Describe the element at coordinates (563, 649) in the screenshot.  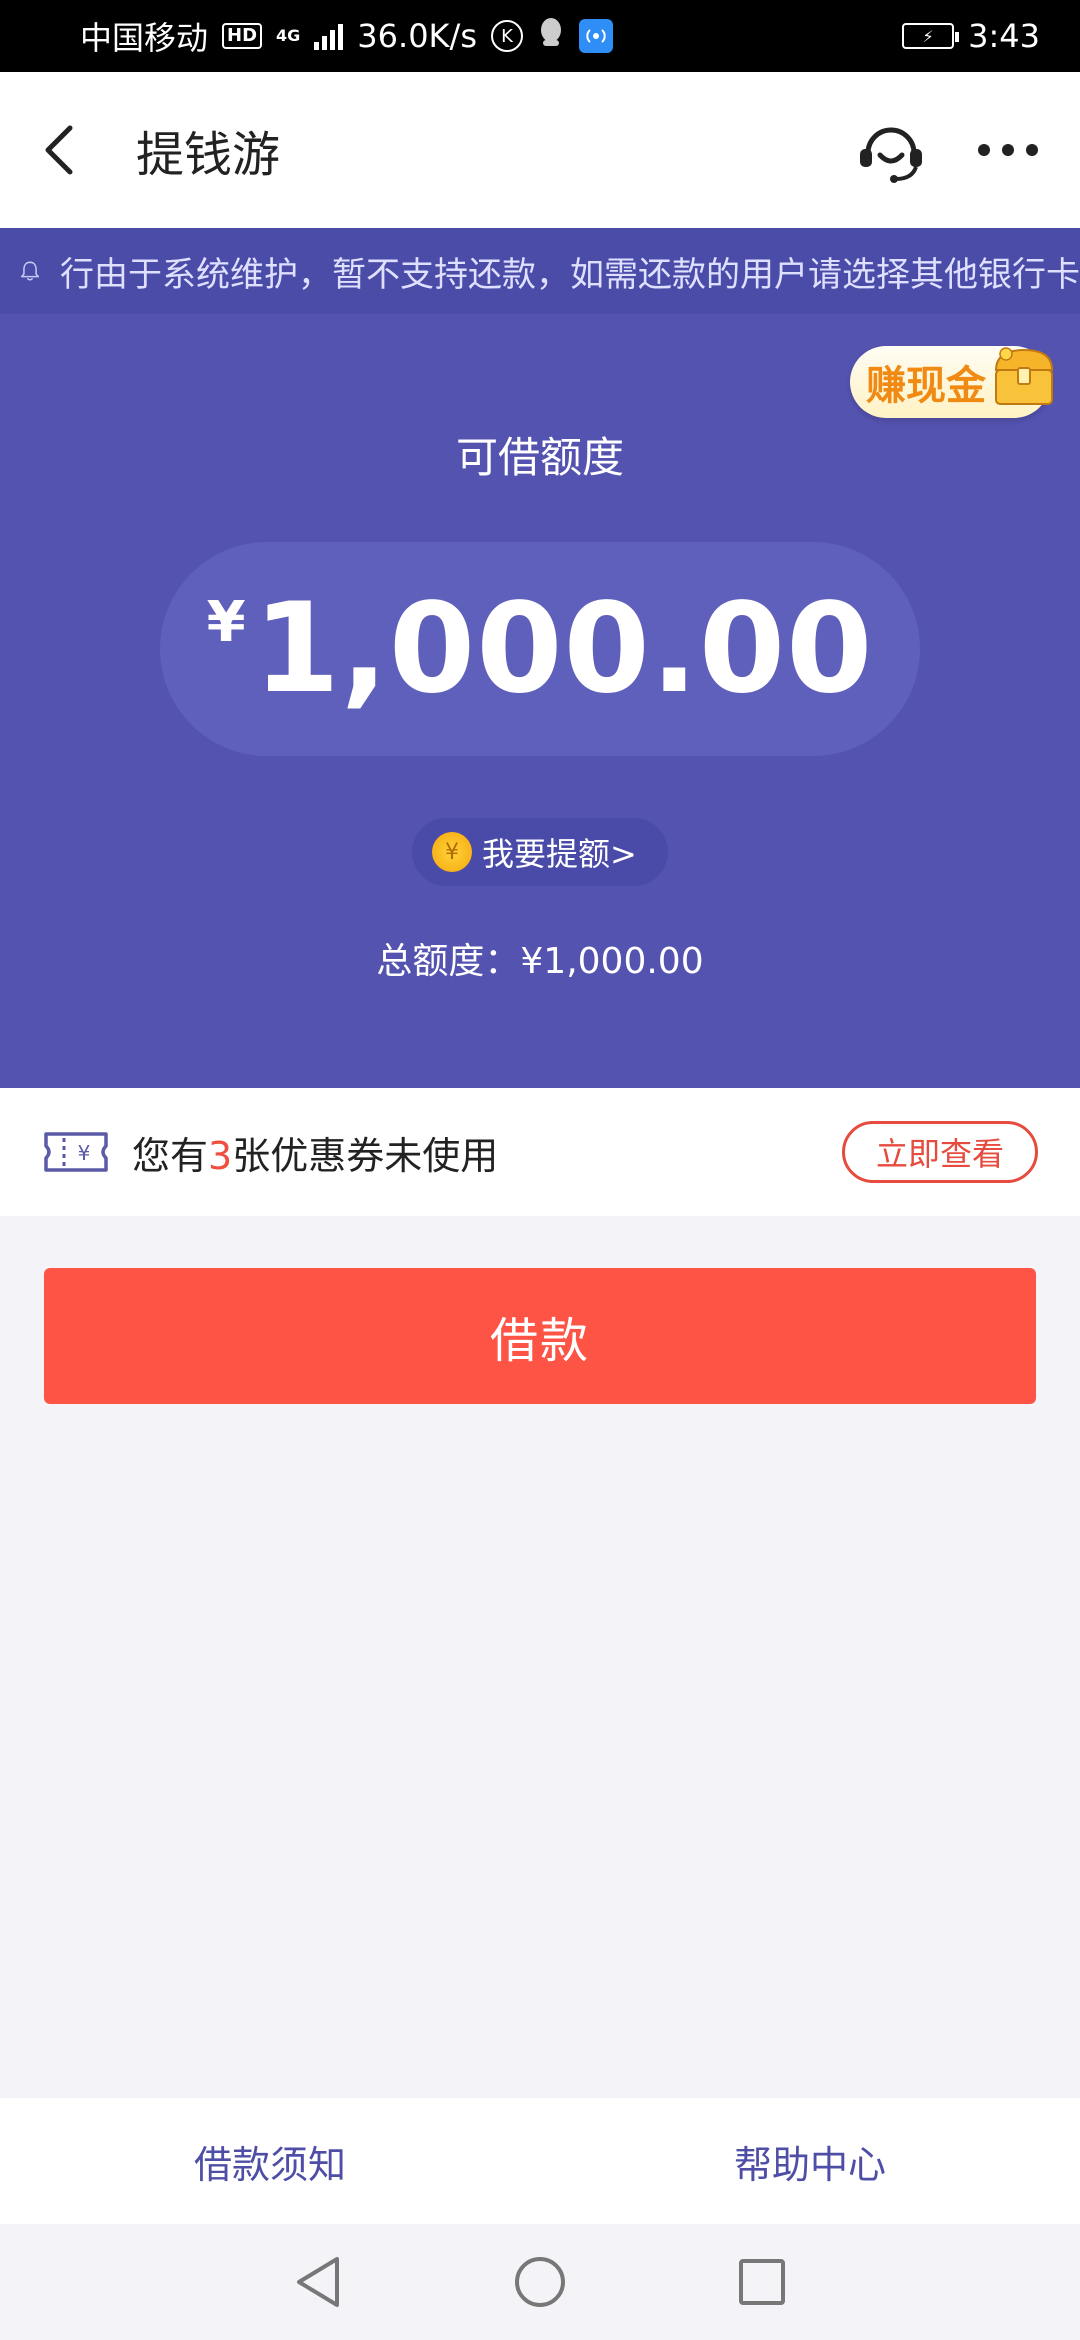
I see `available-amount: 1,000.00` at that location.